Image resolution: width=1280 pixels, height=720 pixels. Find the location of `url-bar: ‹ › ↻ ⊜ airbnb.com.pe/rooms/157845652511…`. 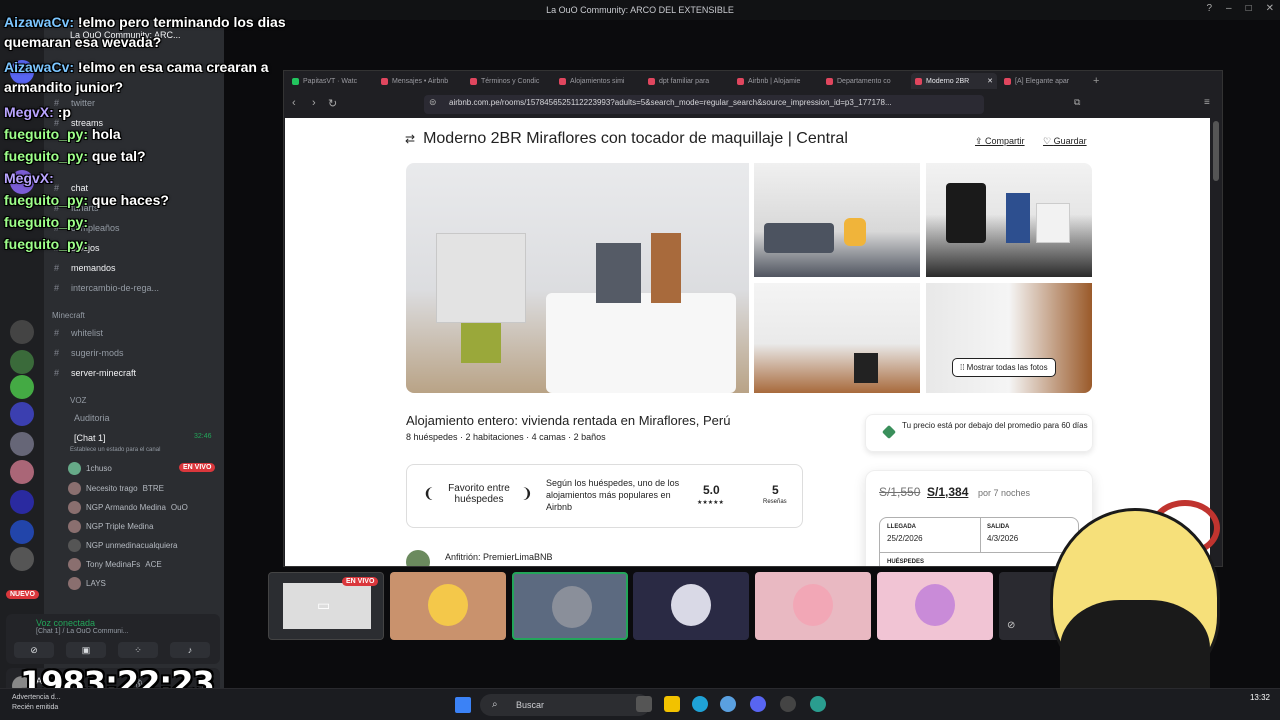

url-bar: ‹ › ↻ ⊜ airbnb.com.pe/rooms/157845652511… is located at coordinates (753, 105).